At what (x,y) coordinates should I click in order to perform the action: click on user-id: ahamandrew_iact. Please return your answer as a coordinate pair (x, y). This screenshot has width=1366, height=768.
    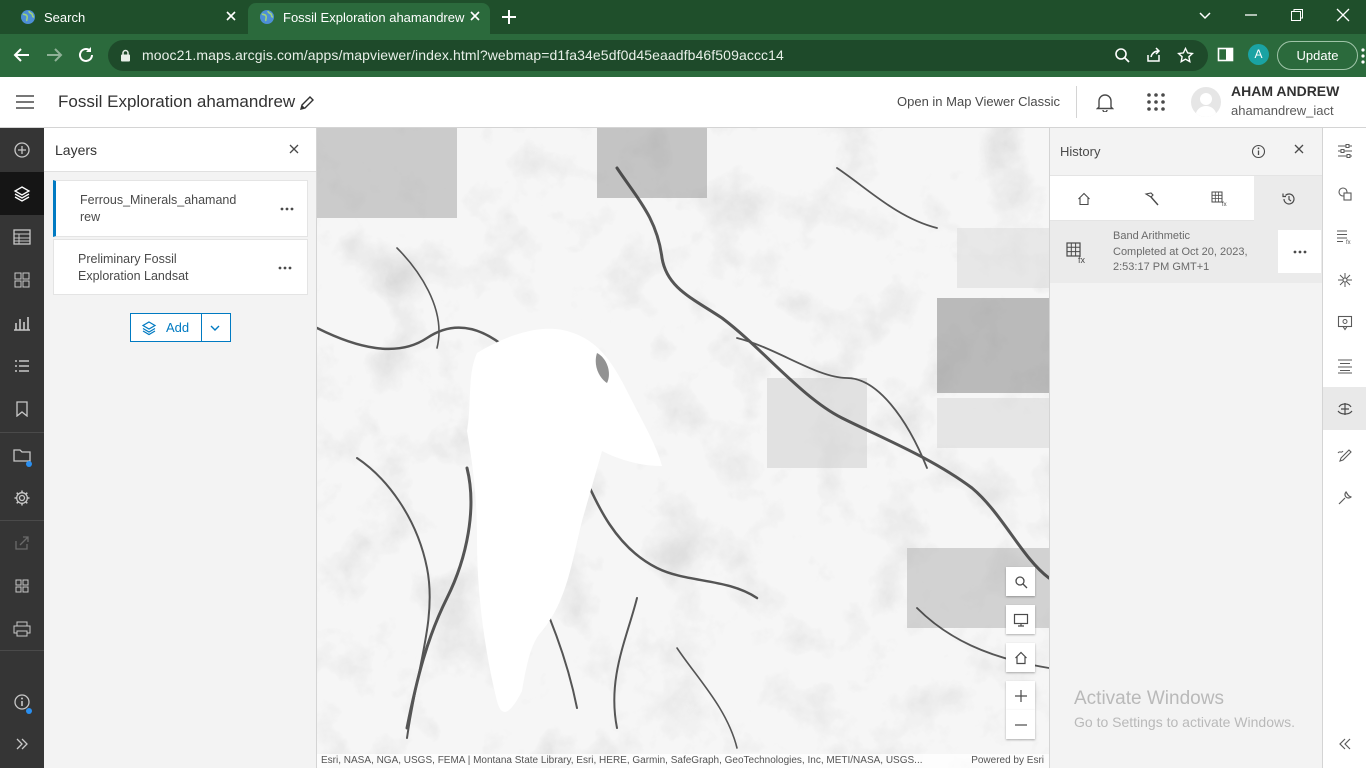
    Looking at the image, I should click on (1282, 110).